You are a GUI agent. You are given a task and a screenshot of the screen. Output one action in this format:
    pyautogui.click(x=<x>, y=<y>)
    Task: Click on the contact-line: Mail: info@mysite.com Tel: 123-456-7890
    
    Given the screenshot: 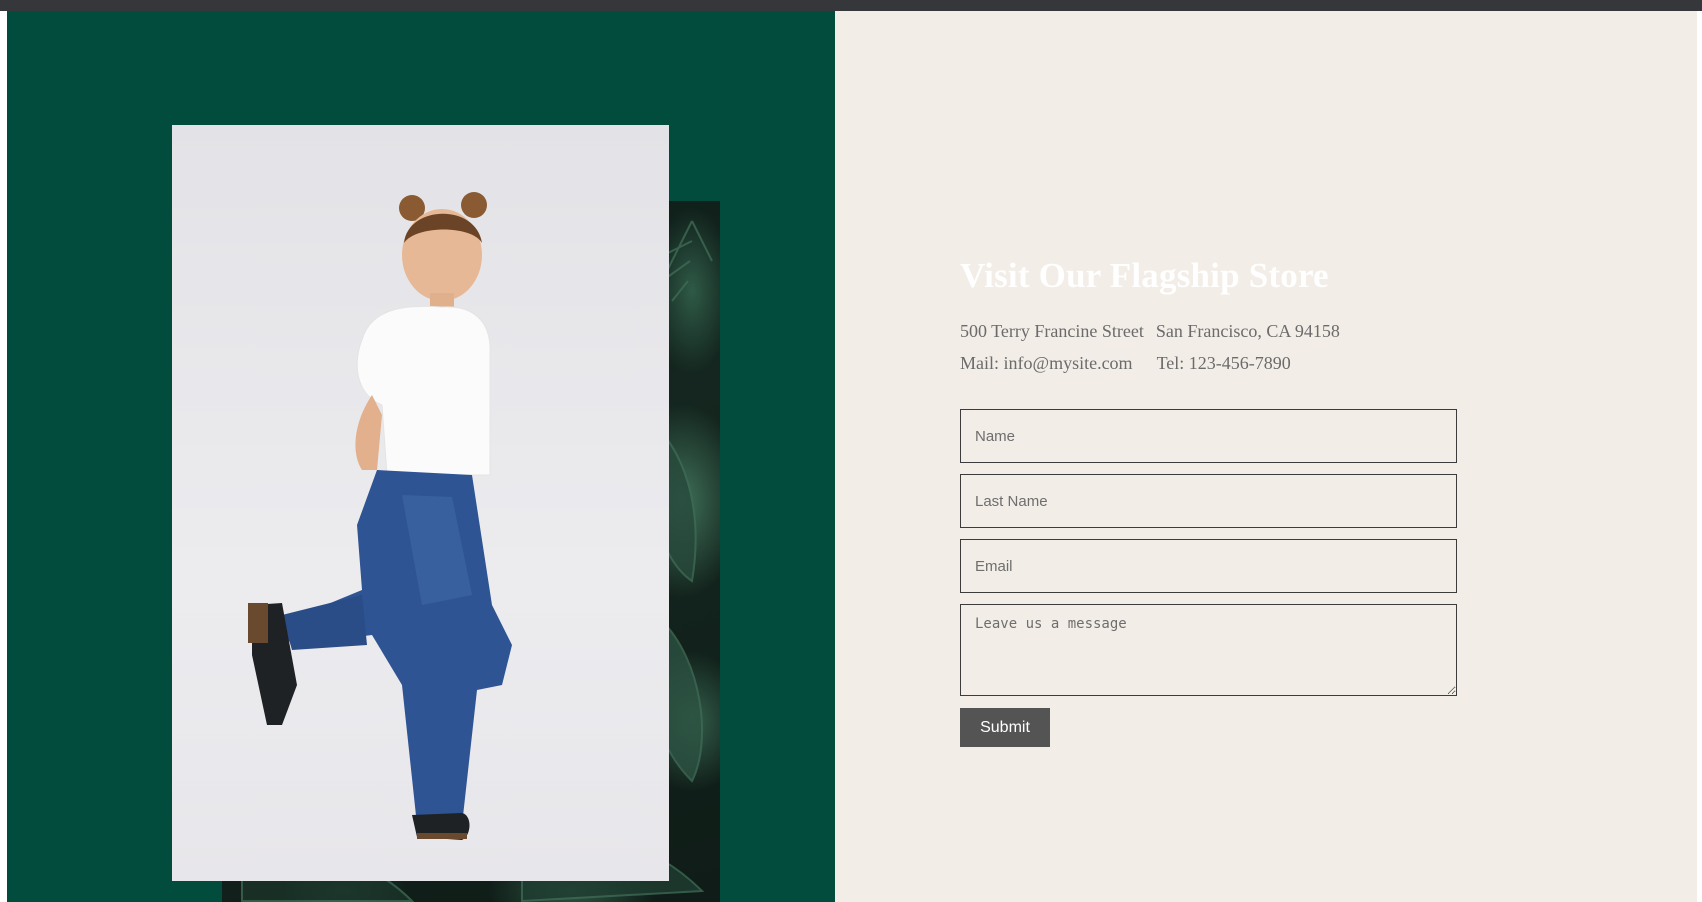 What is the action you would take?
    pyautogui.click(x=1125, y=363)
    